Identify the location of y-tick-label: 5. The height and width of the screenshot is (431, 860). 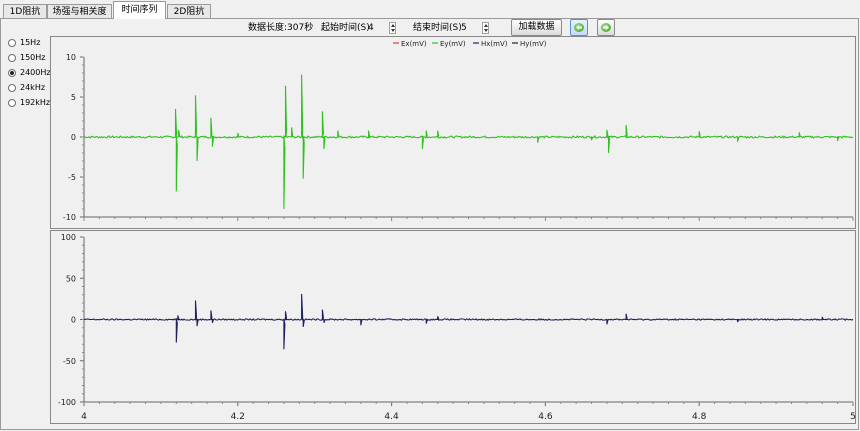
(73, 97).